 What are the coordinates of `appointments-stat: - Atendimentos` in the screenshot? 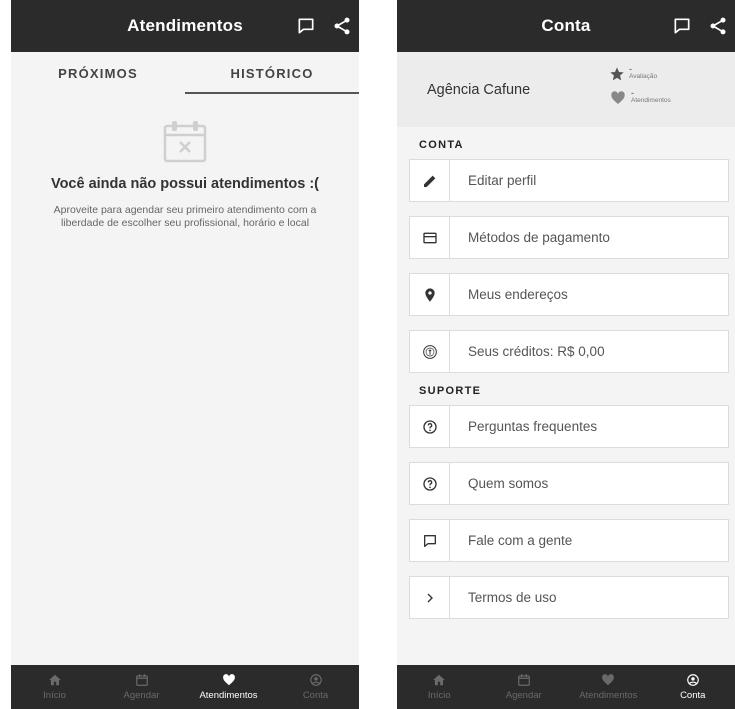 It's located at (640, 101).